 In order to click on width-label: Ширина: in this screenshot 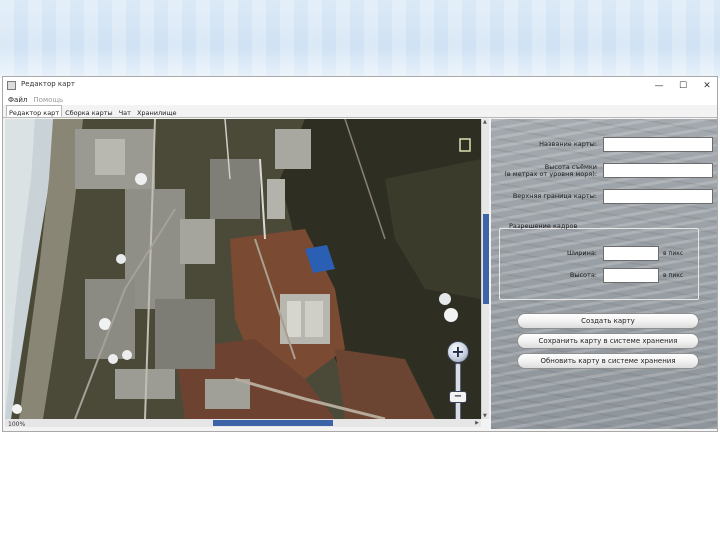, I will do `click(582, 253)`.